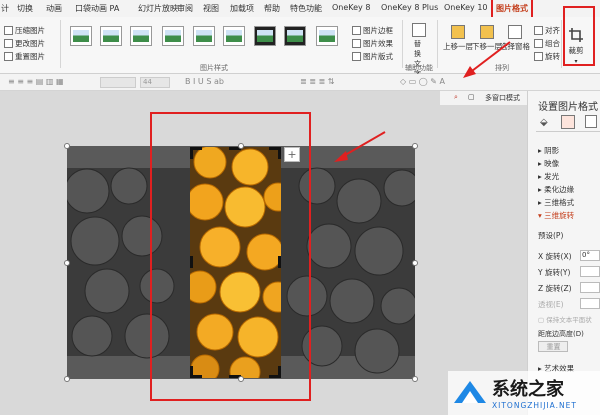 This screenshot has width=600, height=415. I want to click on picture-layout-button: 图片版式, so click(372, 56).